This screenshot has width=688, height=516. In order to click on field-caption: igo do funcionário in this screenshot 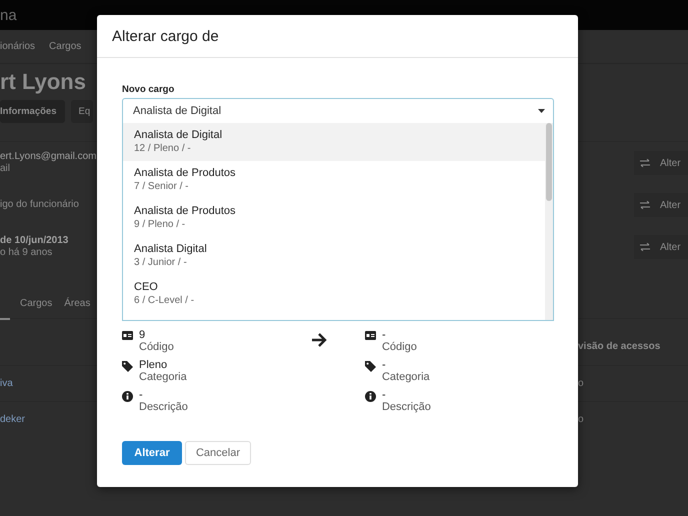, I will do `click(39, 205)`.